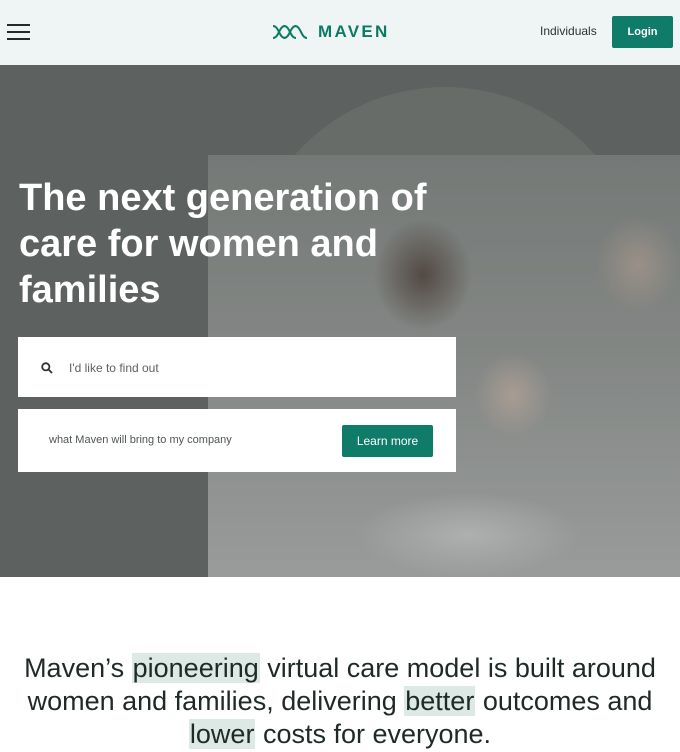 This screenshot has height=752, width=680. I want to click on maven-logo-icon, so click(290, 32).